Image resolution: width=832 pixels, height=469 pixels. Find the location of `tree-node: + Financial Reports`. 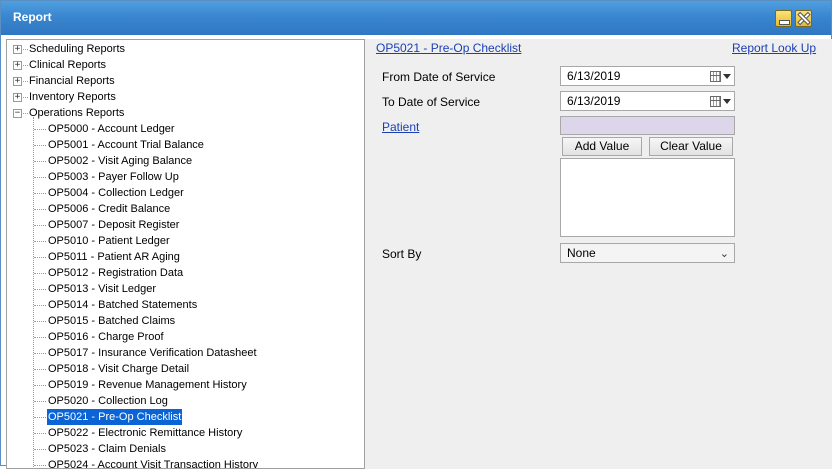

tree-node: + Financial Reports is located at coordinates (184, 81).